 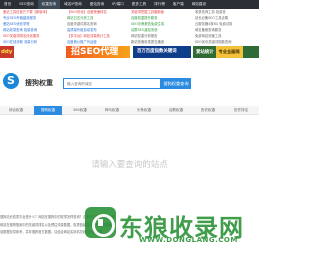 I want to click on banner-ad-left: ddy, so click(x=7, y=52).